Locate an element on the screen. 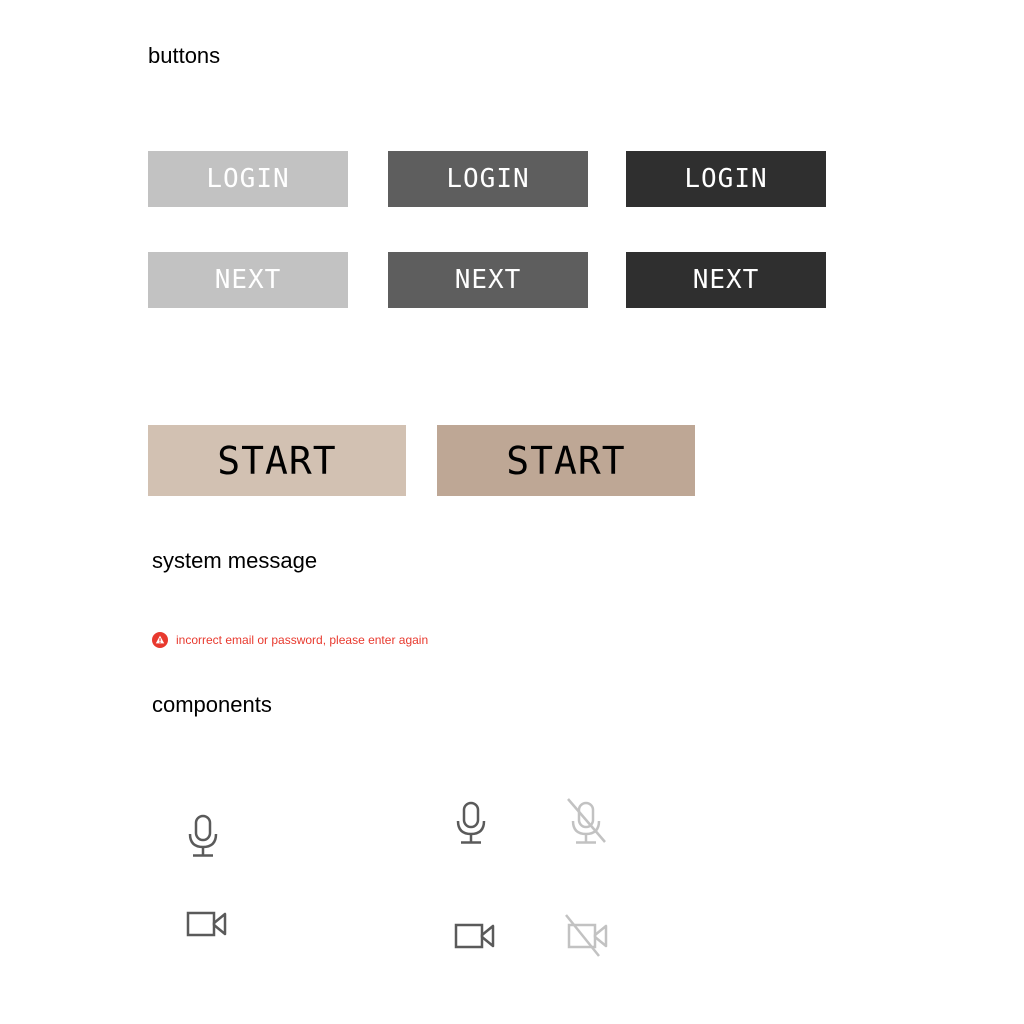 The height and width of the screenshot is (1024, 1024). login-button-dark: LOGIN is located at coordinates (726, 179).